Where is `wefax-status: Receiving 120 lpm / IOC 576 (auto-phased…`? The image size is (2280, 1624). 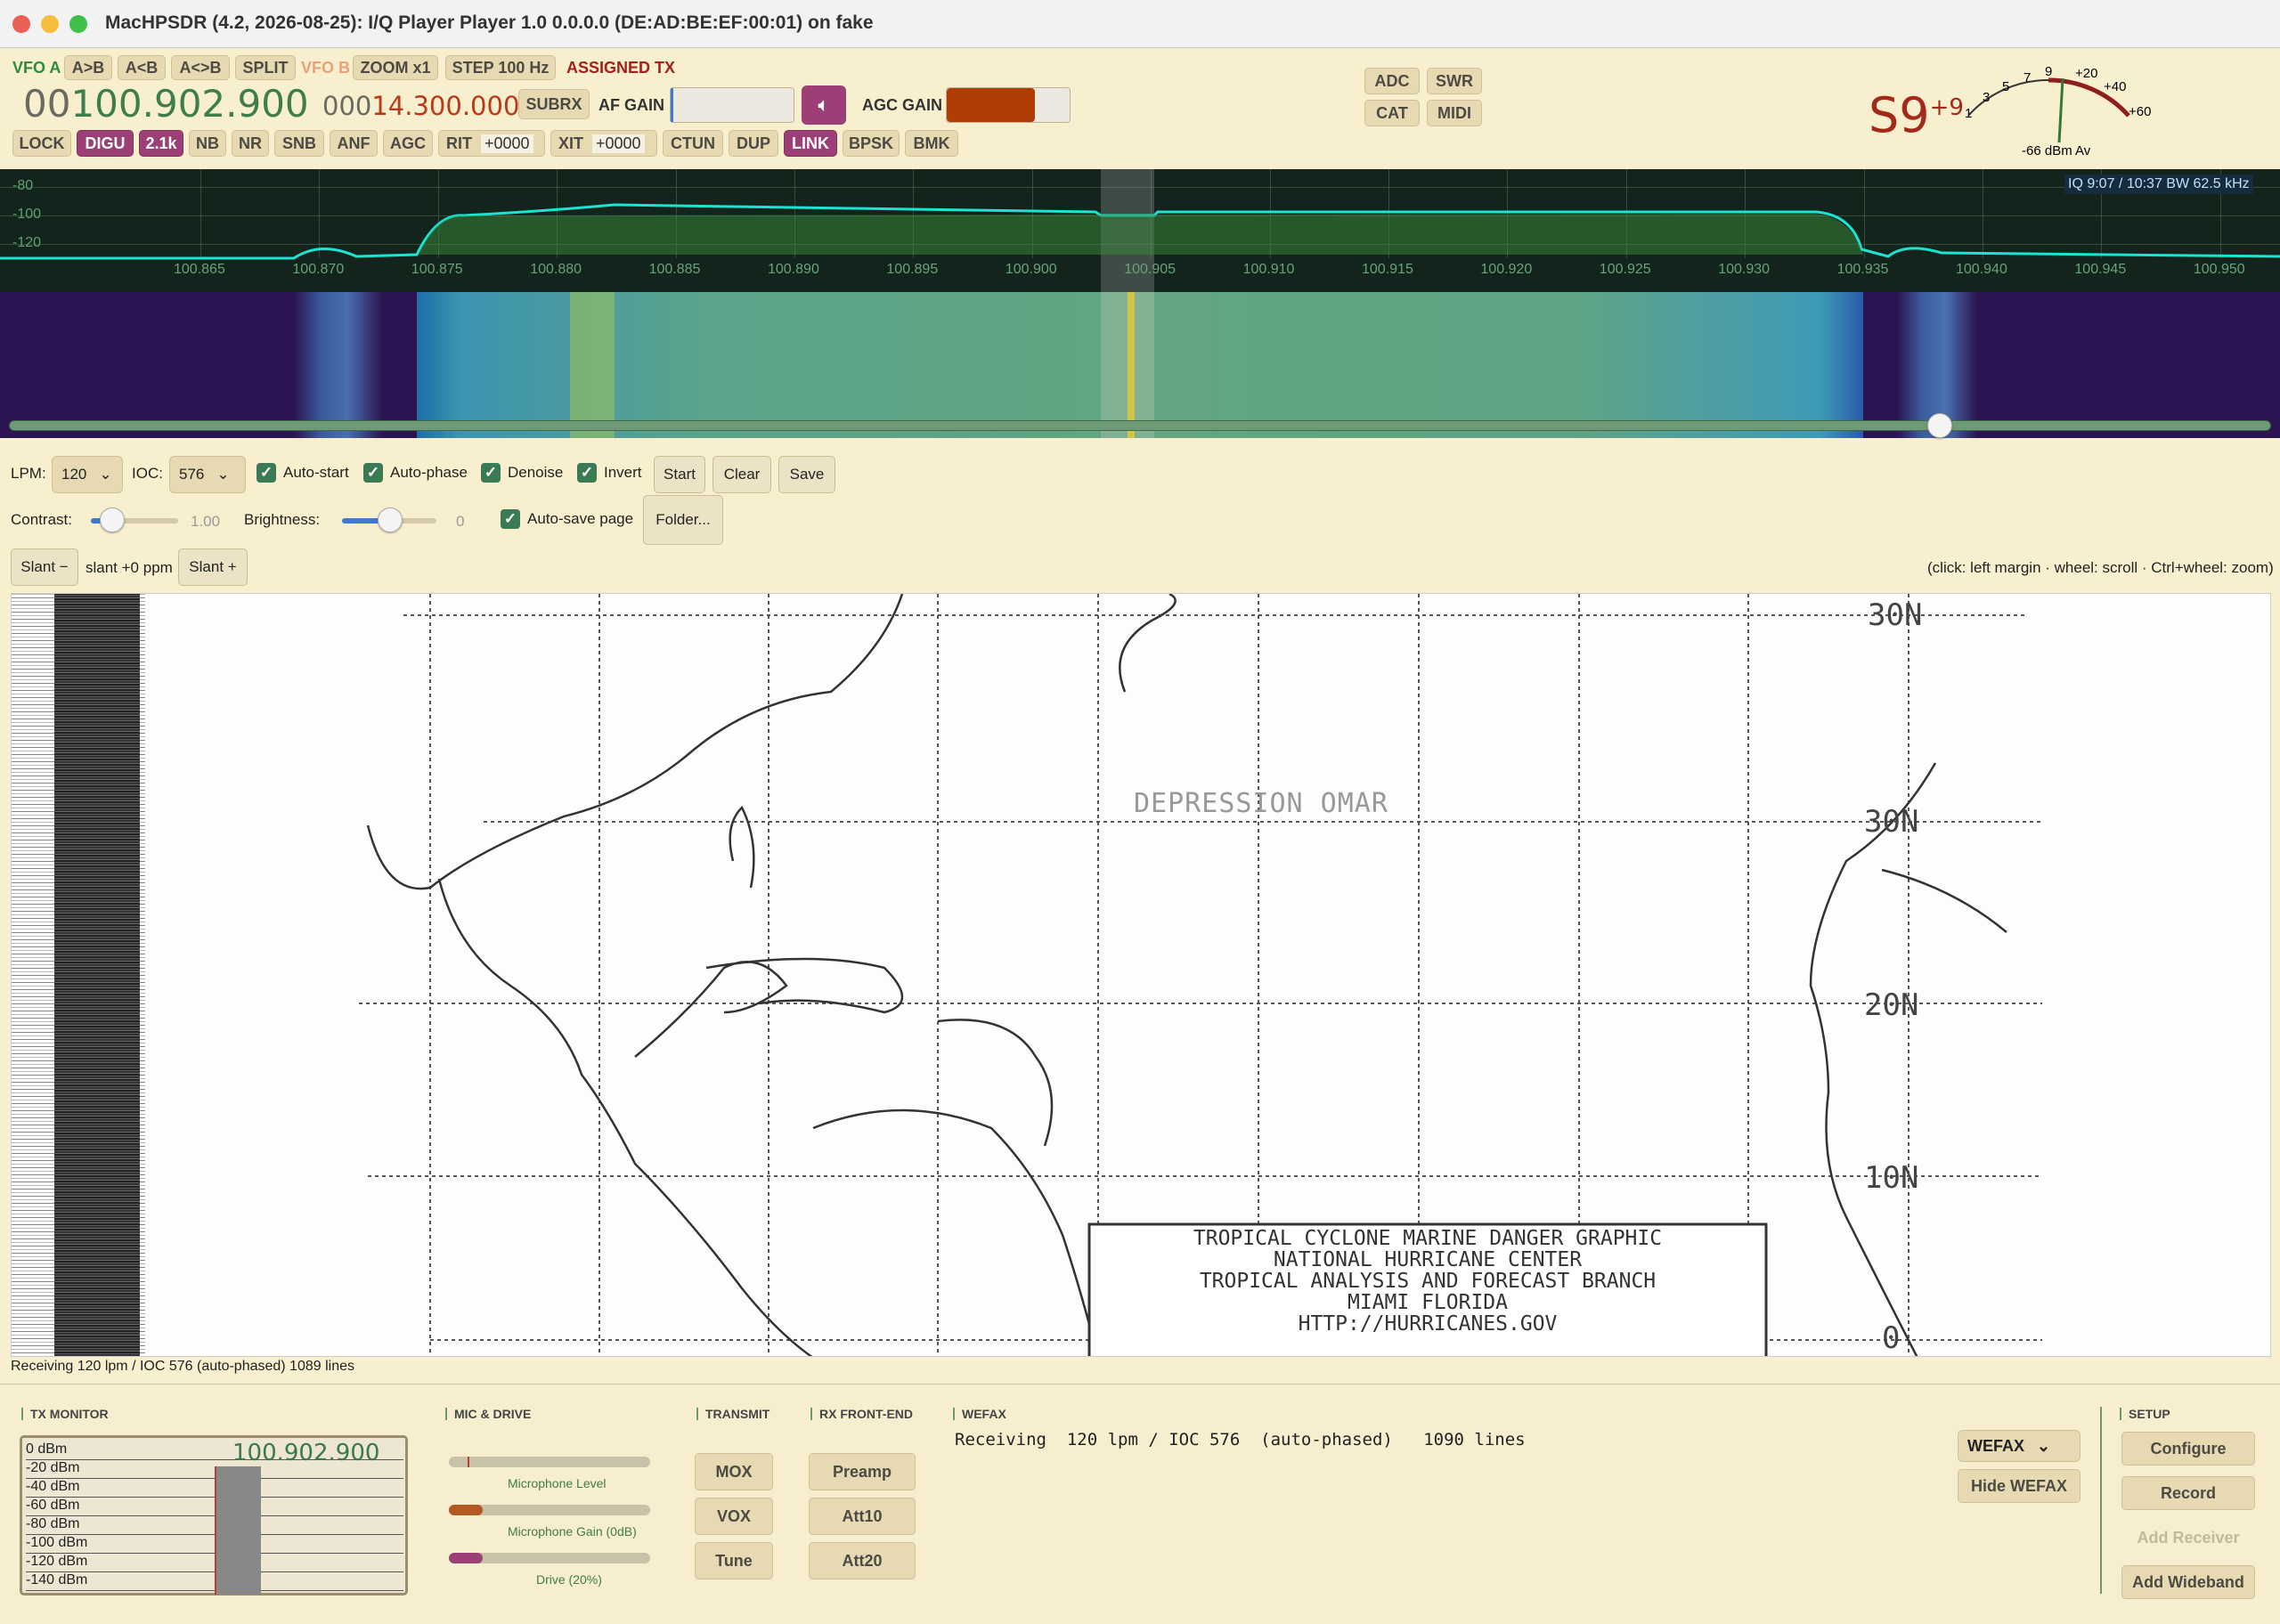
wefax-status: Receiving 120 lpm / IOC 576 (auto-phased… is located at coordinates (182, 1366).